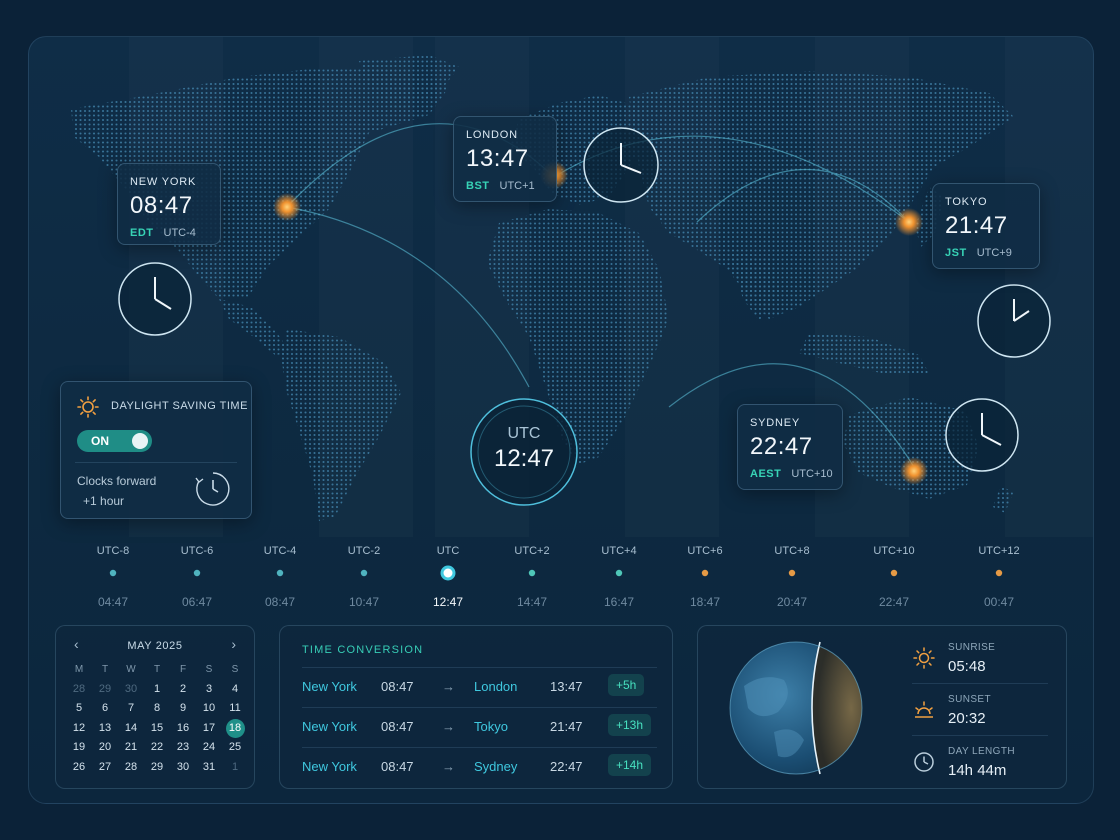  What do you see at coordinates (705, 551) in the screenshot?
I see `timeline-zone-label: UTC+6` at bounding box center [705, 551].